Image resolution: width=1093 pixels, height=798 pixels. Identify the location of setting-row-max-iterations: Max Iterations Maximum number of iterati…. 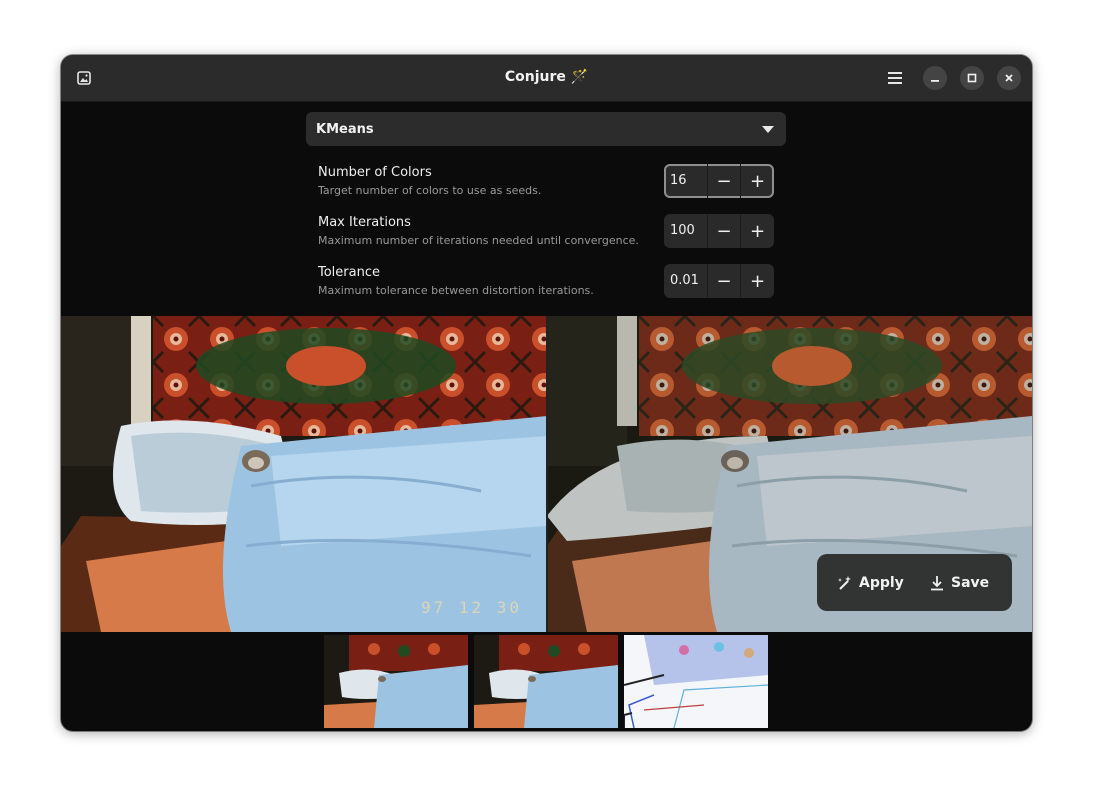
(546, 231).